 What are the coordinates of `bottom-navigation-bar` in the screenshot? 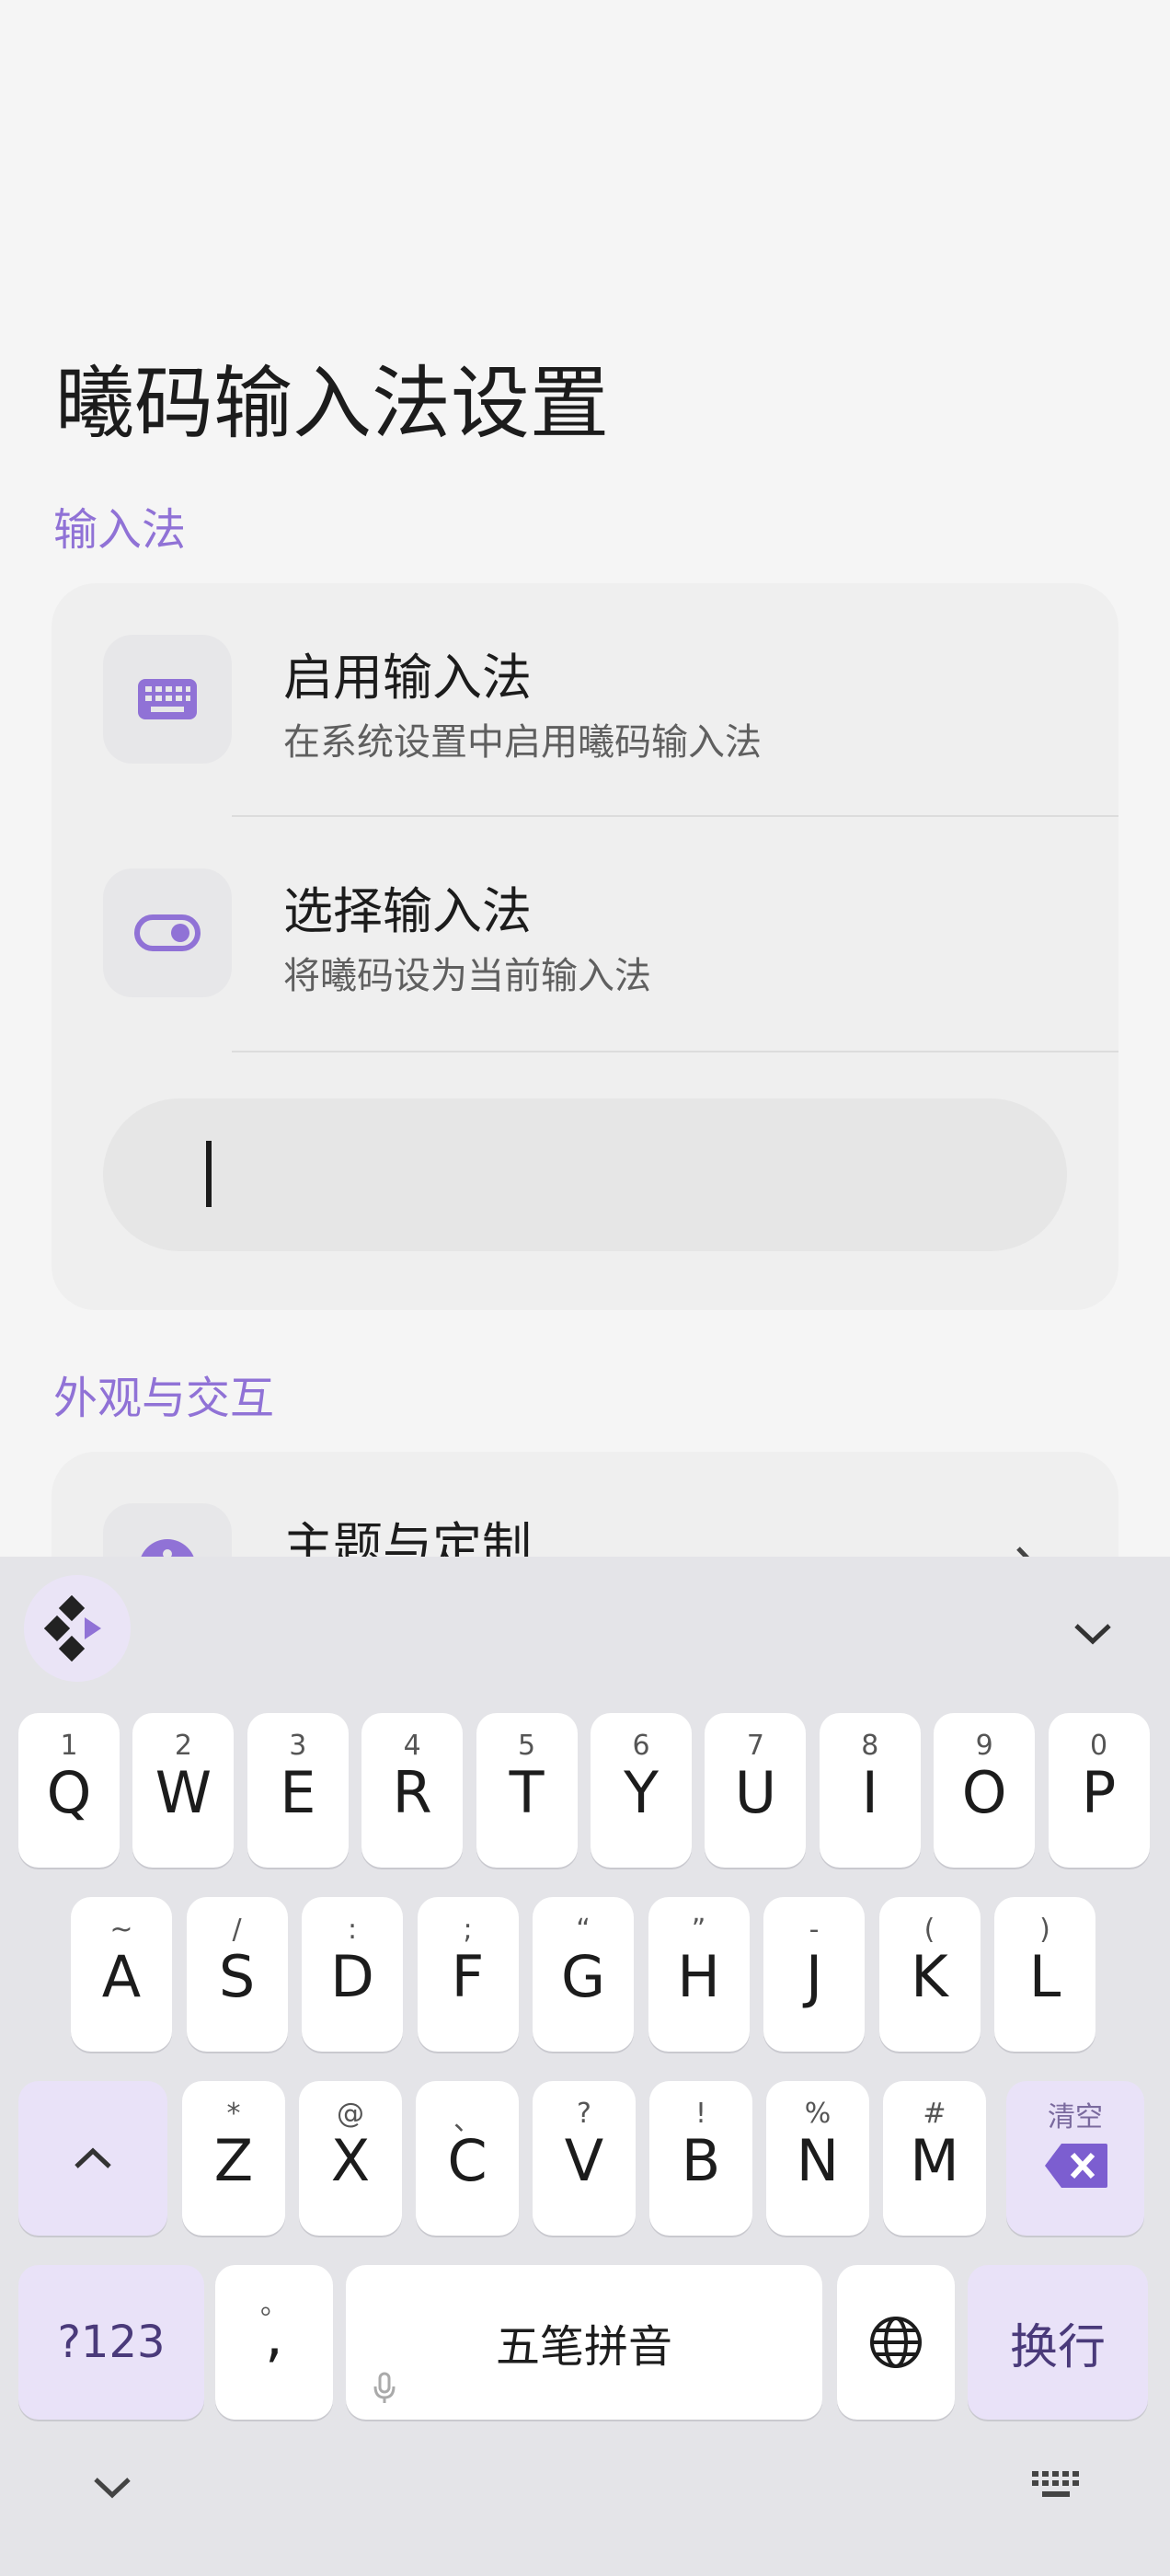 It's located at (585, 2502).